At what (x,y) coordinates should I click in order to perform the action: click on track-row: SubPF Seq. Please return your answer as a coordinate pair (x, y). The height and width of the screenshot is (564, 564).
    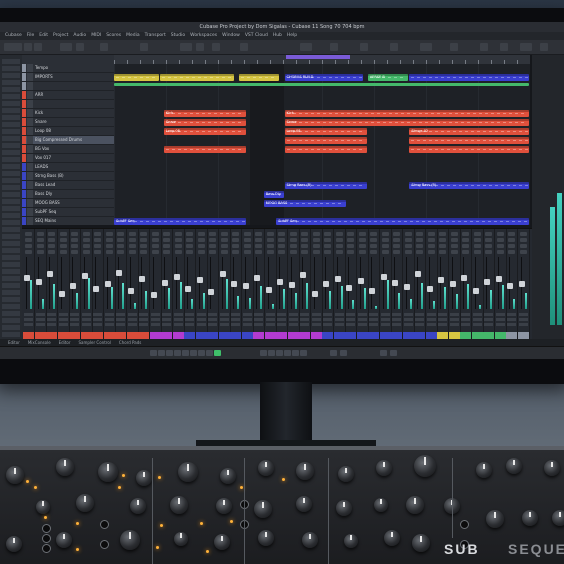
    Looking at the image, I should click on (68, 212).